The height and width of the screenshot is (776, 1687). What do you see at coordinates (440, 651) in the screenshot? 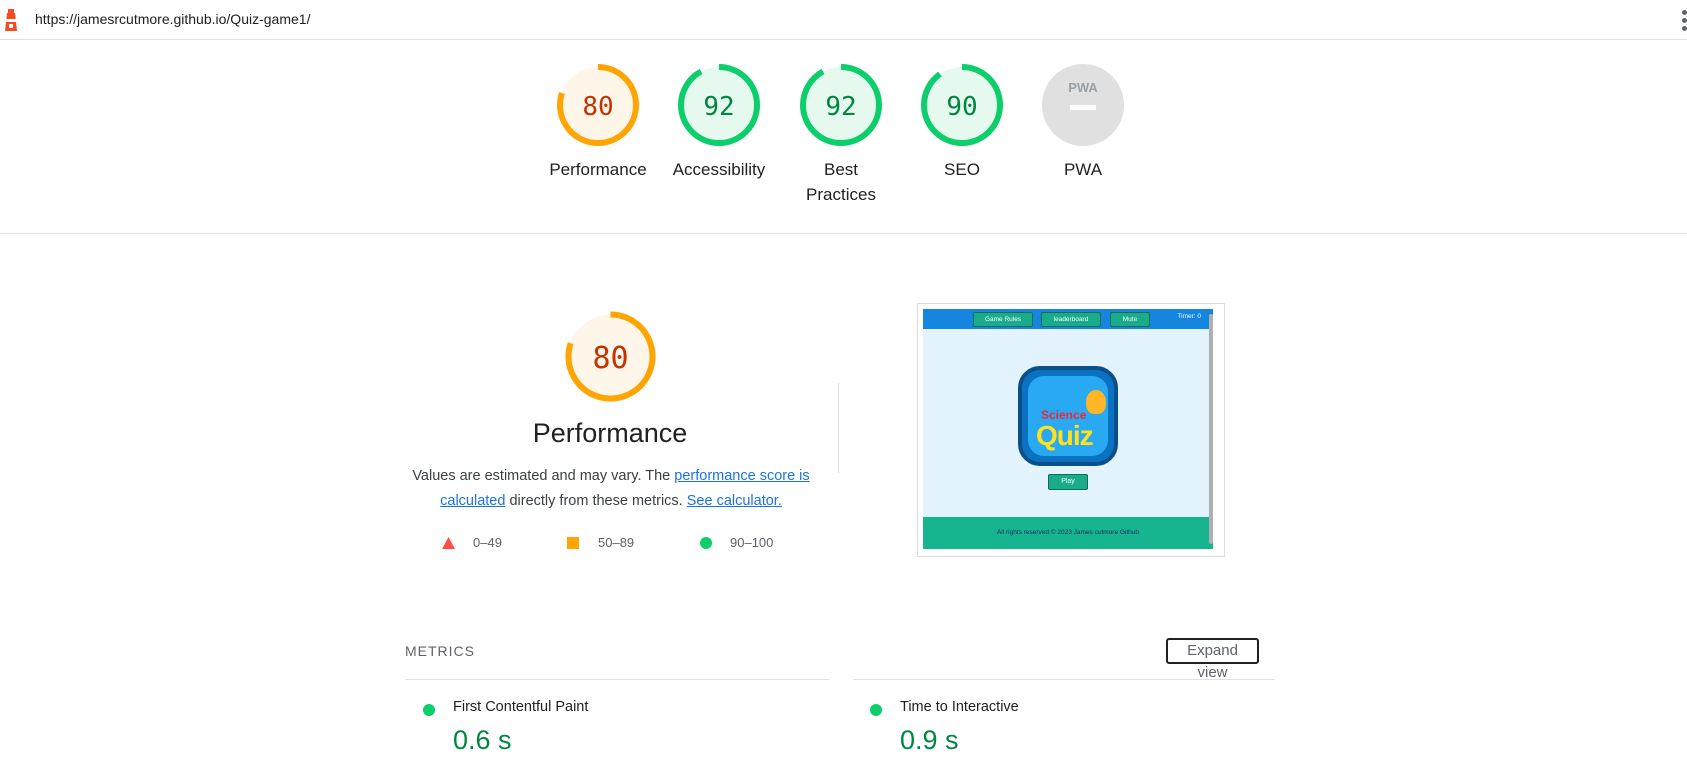
I see `metrics-heading: METRICS` at bounding box center [440, 651].